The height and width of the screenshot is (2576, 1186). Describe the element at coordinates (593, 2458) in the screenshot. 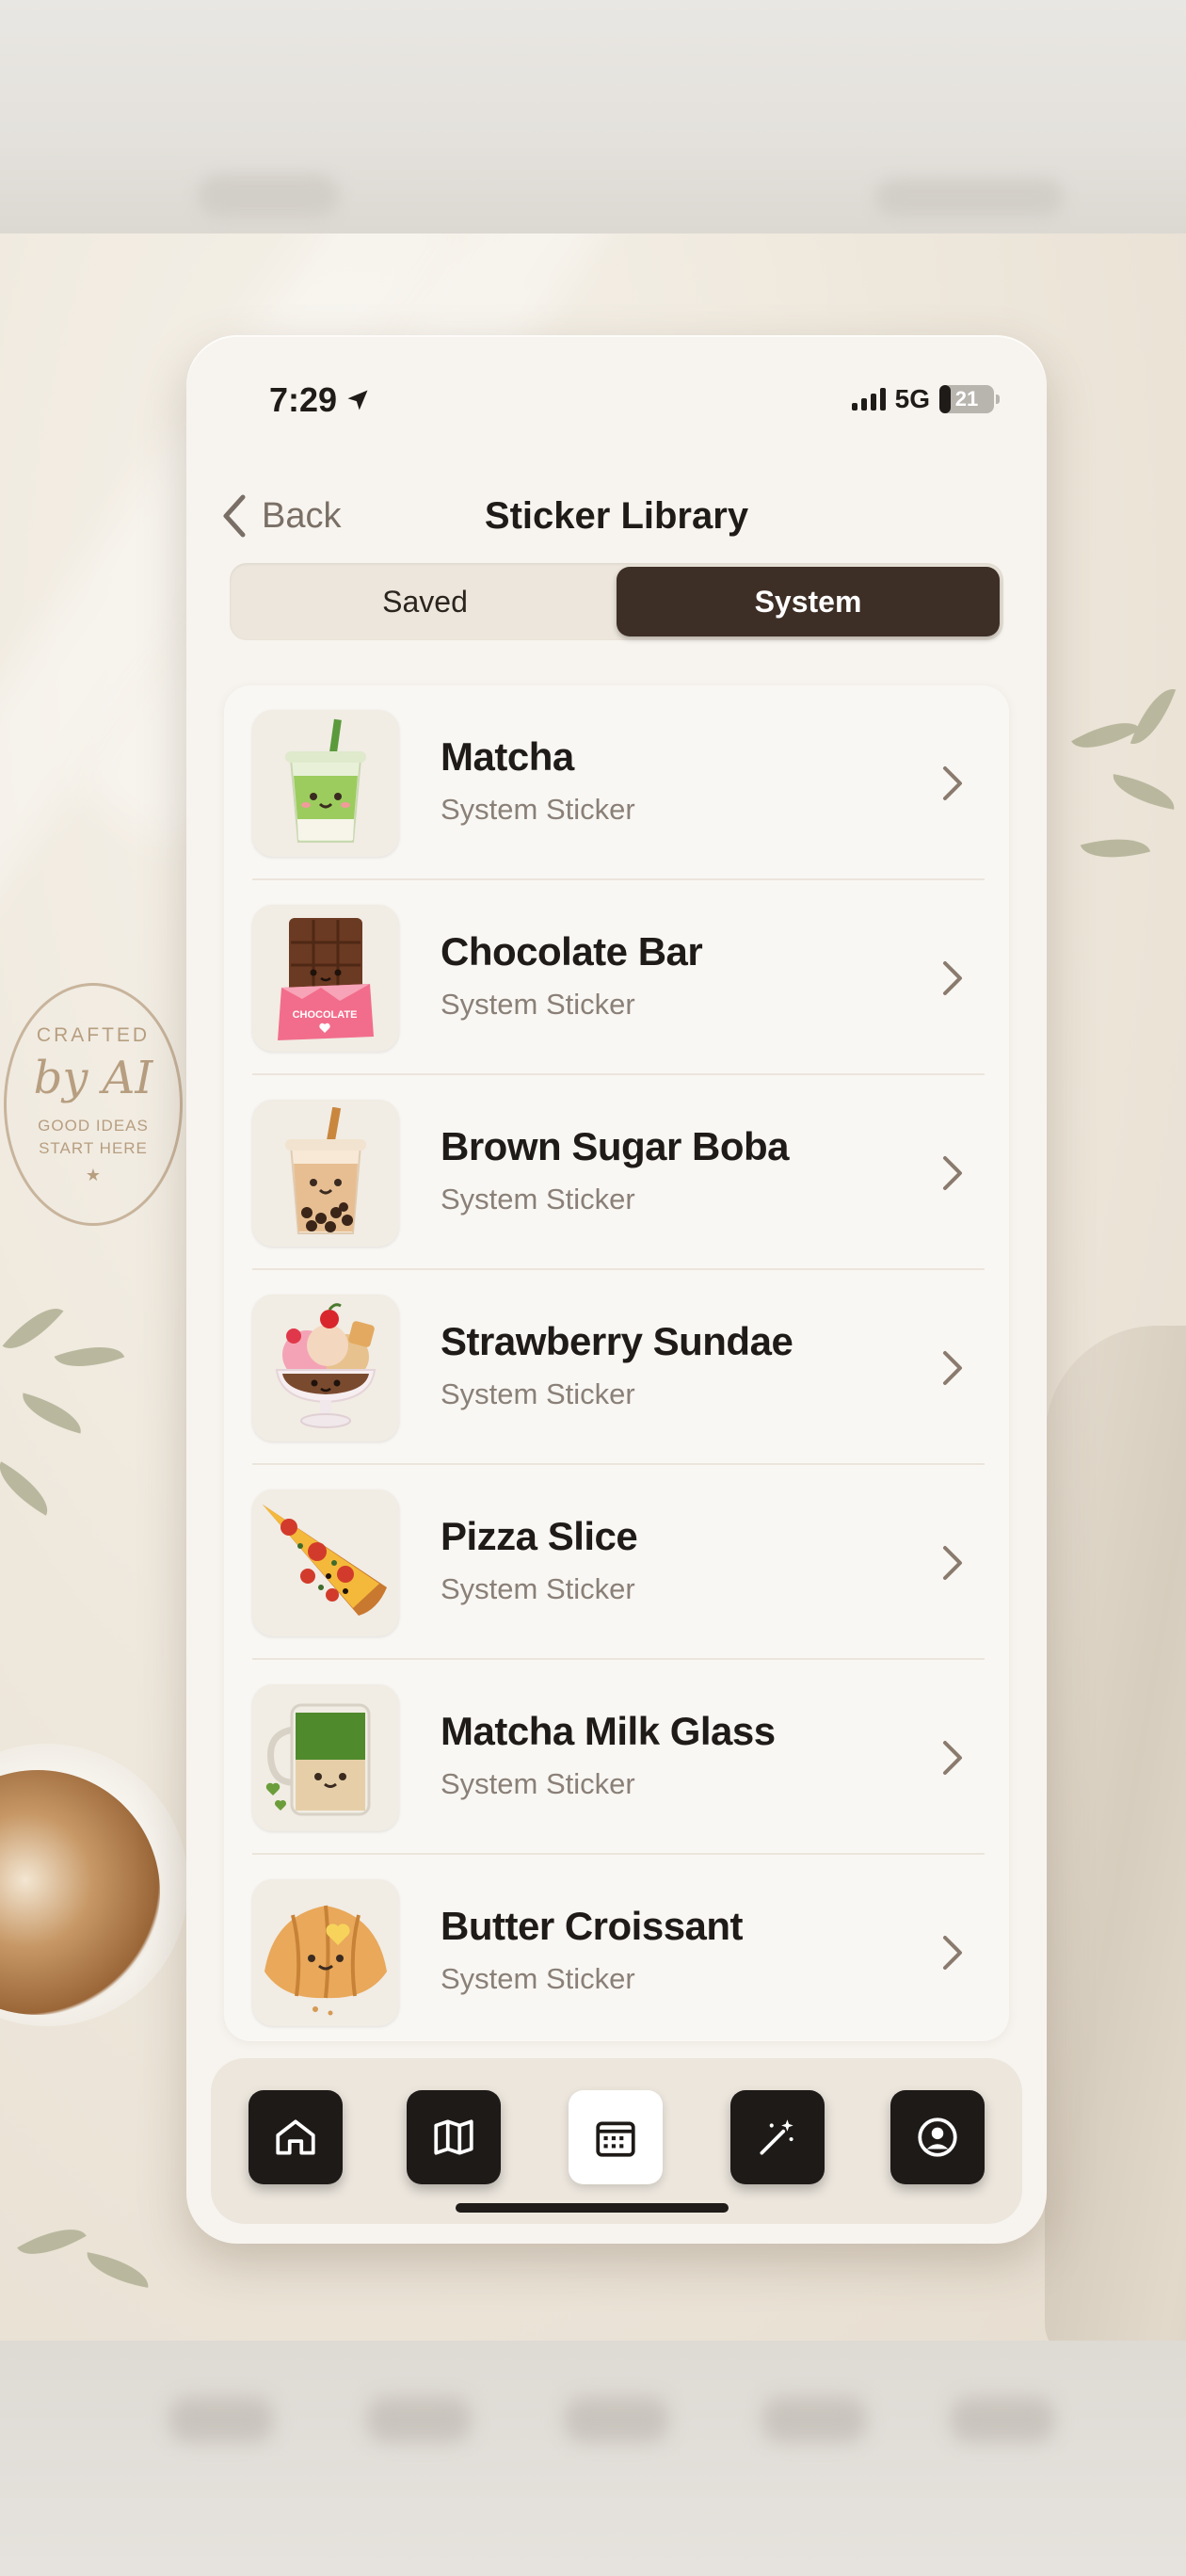

I see `blurred-bottom-band` at that location.